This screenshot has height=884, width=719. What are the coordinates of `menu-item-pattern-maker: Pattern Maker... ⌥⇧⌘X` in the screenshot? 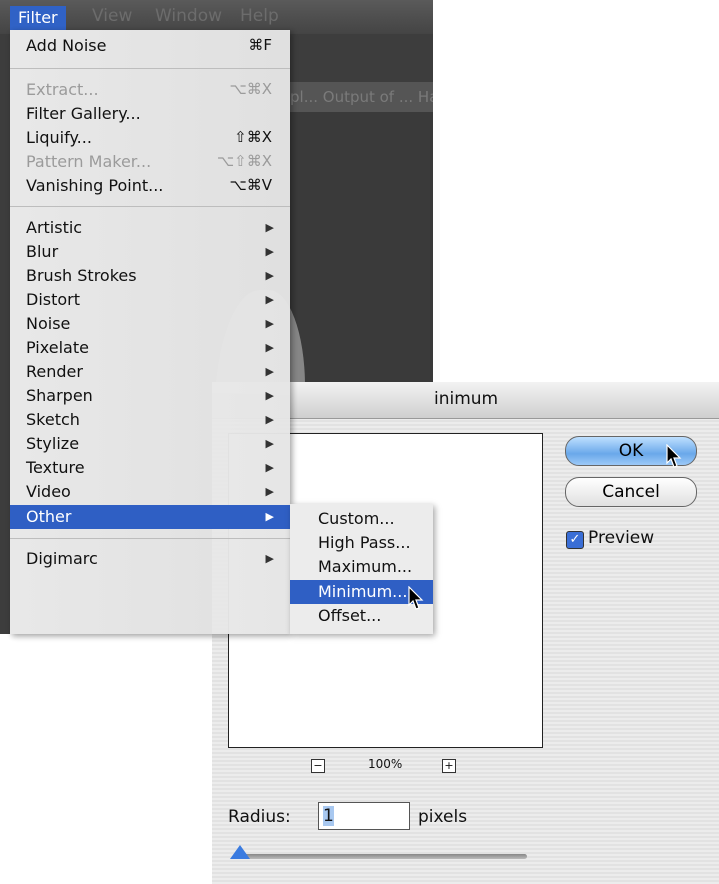 It's located at (150, 162).